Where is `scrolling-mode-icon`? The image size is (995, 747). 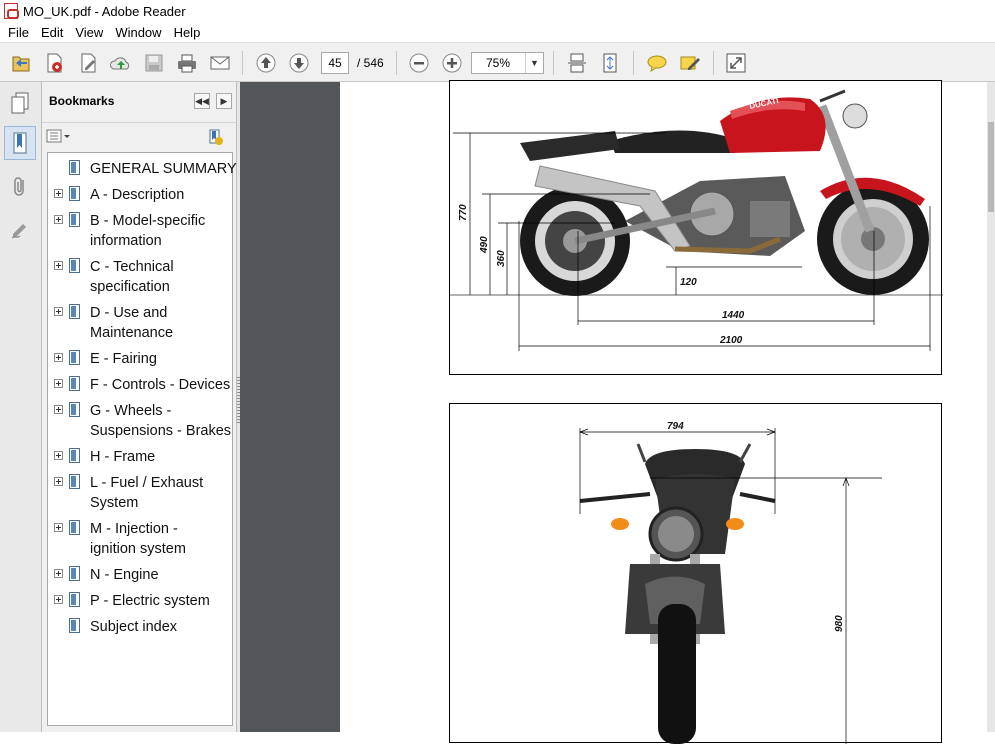 scrolling-mode-icon is located at coordinates (577, 63).